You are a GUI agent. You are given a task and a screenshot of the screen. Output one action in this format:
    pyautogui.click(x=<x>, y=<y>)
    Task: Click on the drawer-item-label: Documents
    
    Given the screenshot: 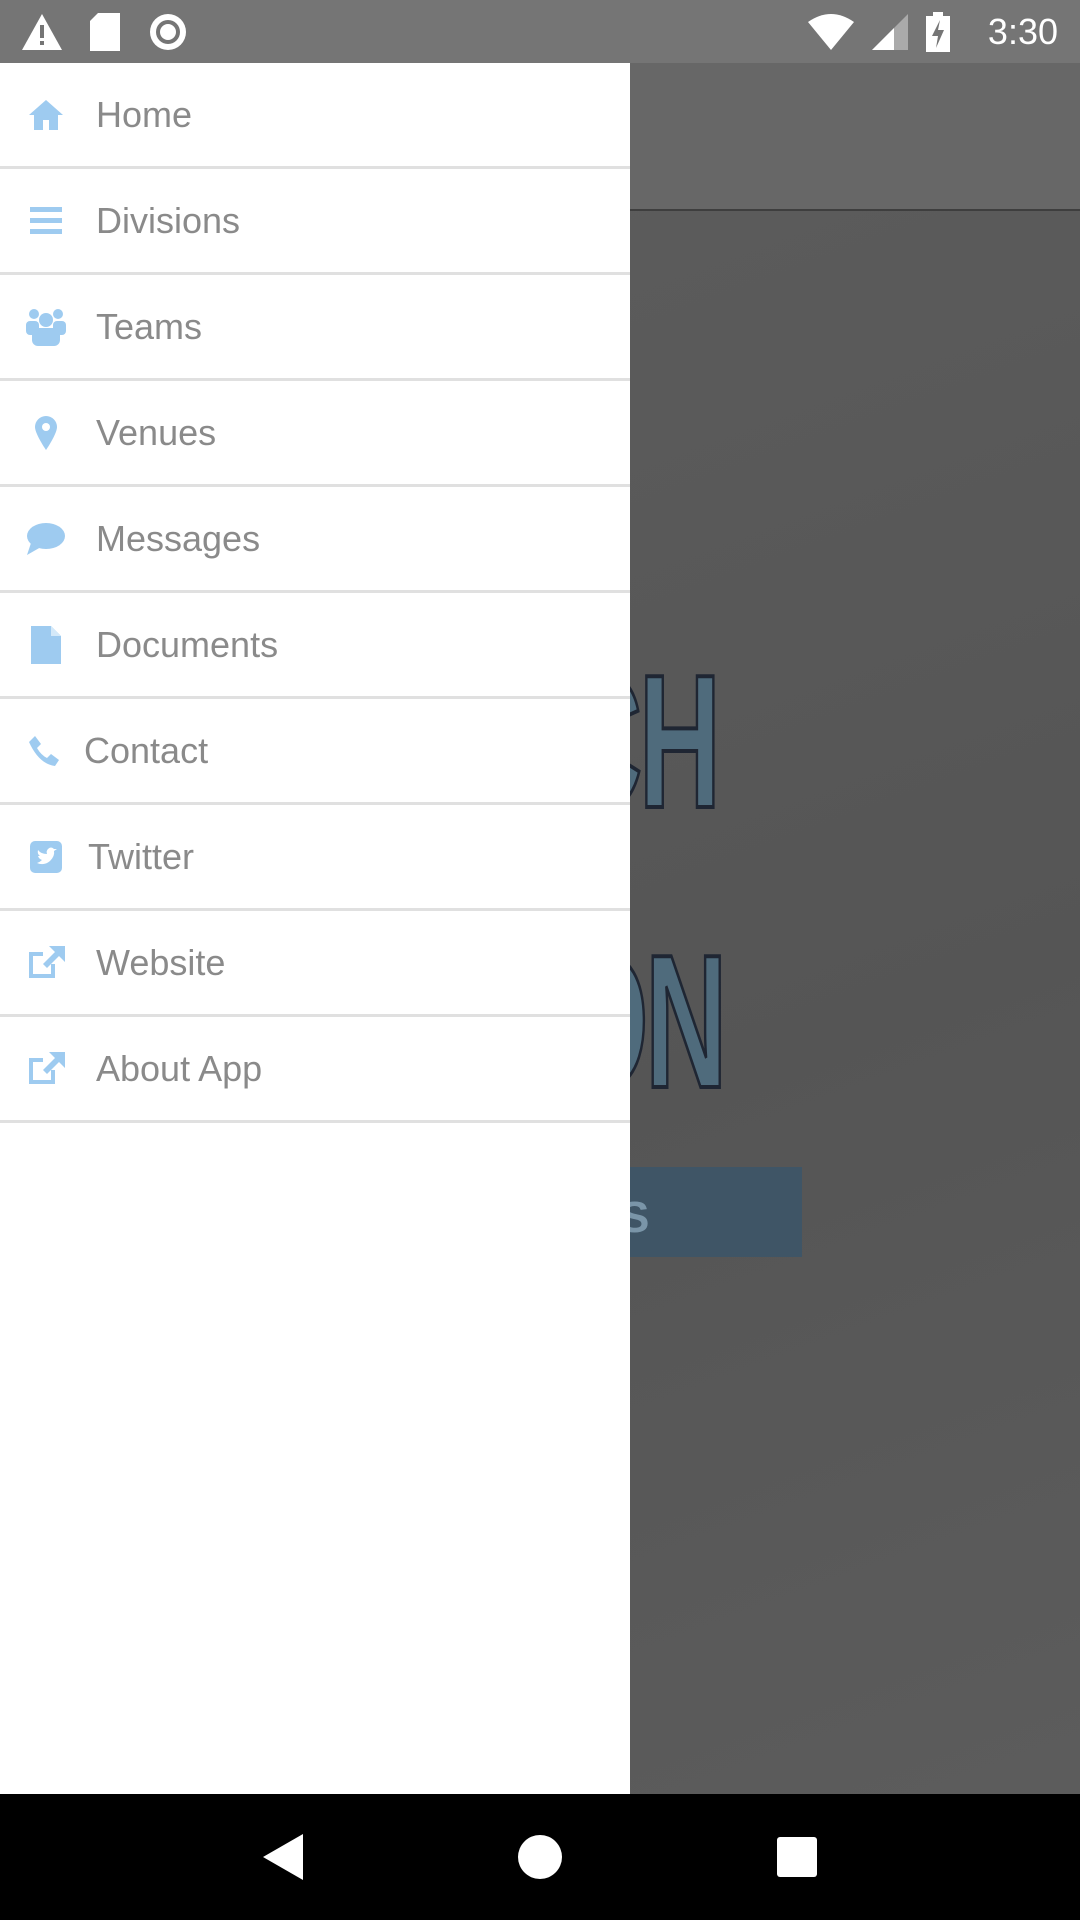 What is the action you would take?
    pyautogui.click(x=187, y=644)
    